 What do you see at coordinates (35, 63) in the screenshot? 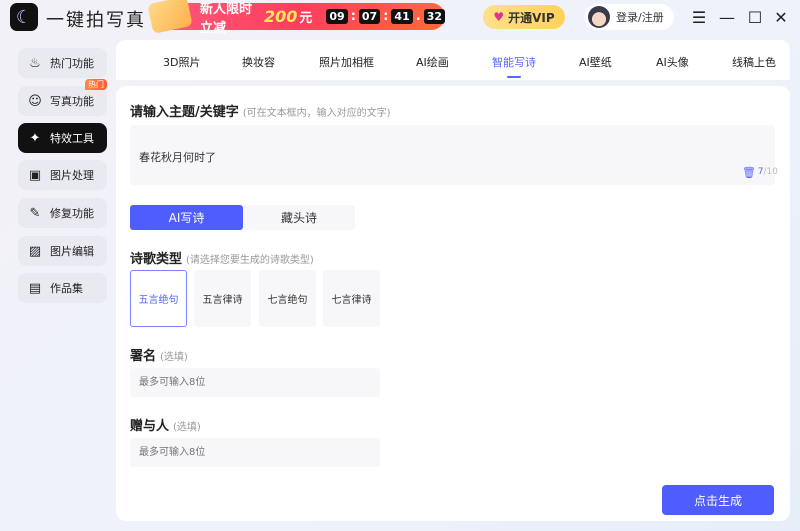
I see `fire-icon: ♨` at bounding box center [35, 63].